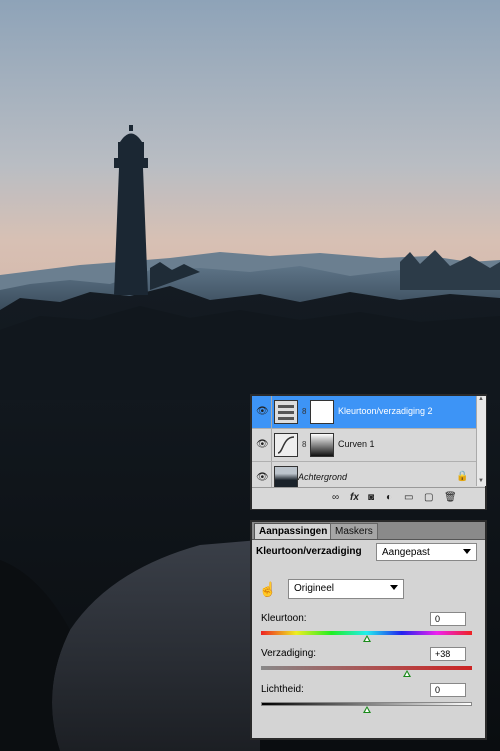 Image resolution: width=500 pixels, height=751 pixels. I want to click on hue-slider-knob, so click(366, 638).